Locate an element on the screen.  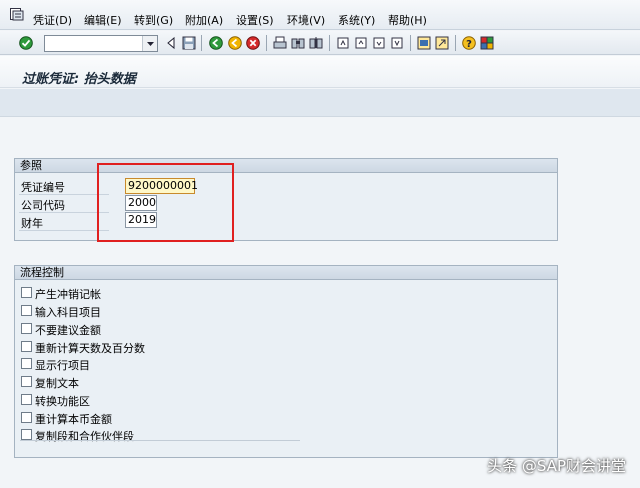
application-toolbar is located at coordinates (320, 103).